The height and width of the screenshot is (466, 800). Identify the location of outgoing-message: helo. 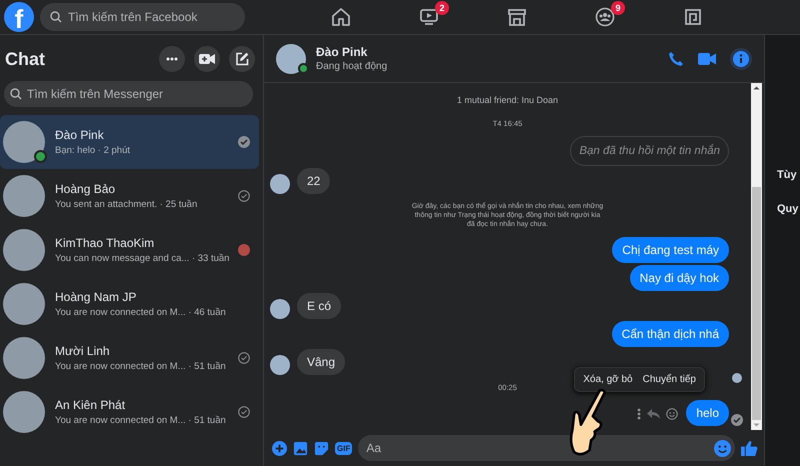
(707, 413).